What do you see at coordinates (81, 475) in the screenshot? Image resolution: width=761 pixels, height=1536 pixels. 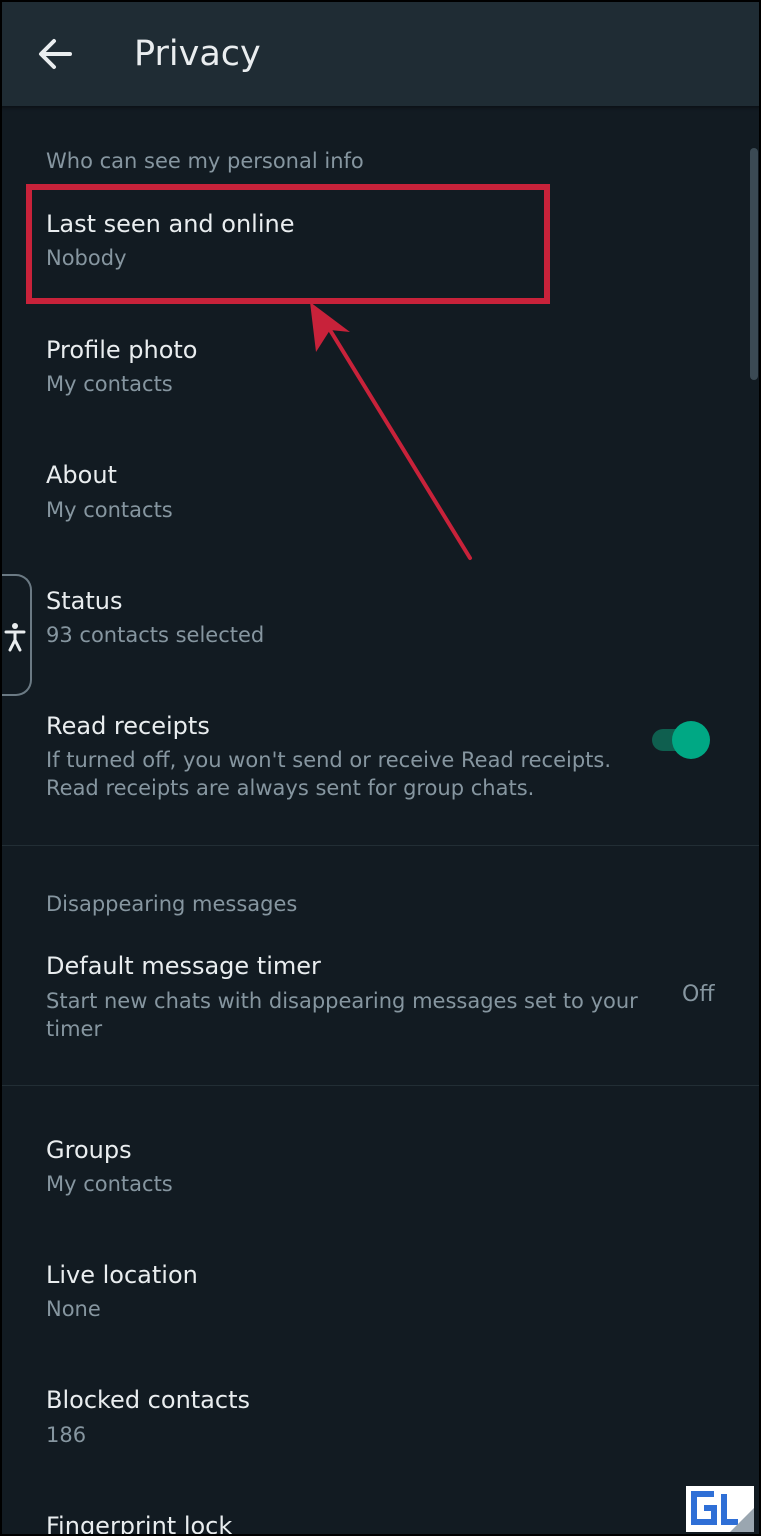 I see `setting-title: About` at bounding box center [81, 475].